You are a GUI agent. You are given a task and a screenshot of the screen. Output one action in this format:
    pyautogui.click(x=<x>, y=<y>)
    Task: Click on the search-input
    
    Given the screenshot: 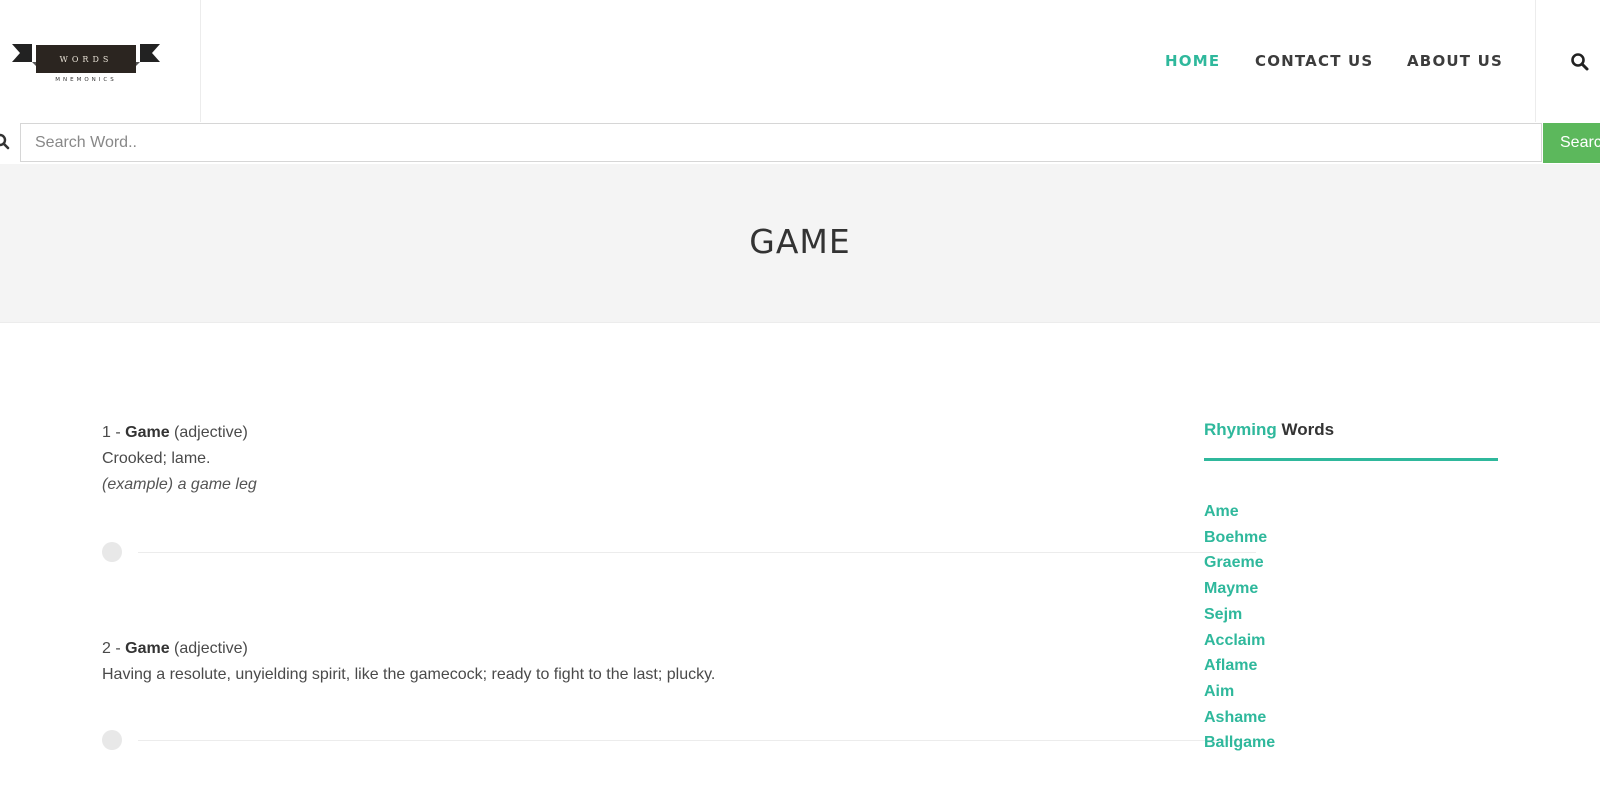 What is the action you would take?
    pyautogui.click(x=781, y=142)
    